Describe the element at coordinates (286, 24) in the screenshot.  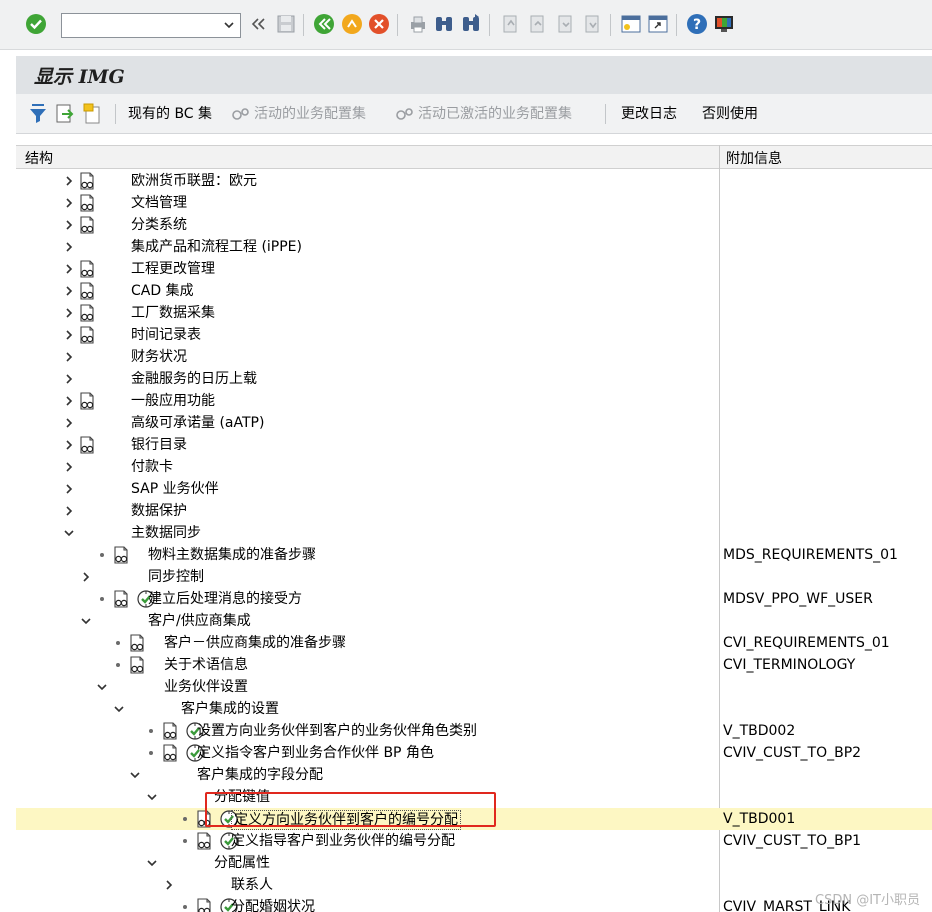
I see `save-icon` at that location.